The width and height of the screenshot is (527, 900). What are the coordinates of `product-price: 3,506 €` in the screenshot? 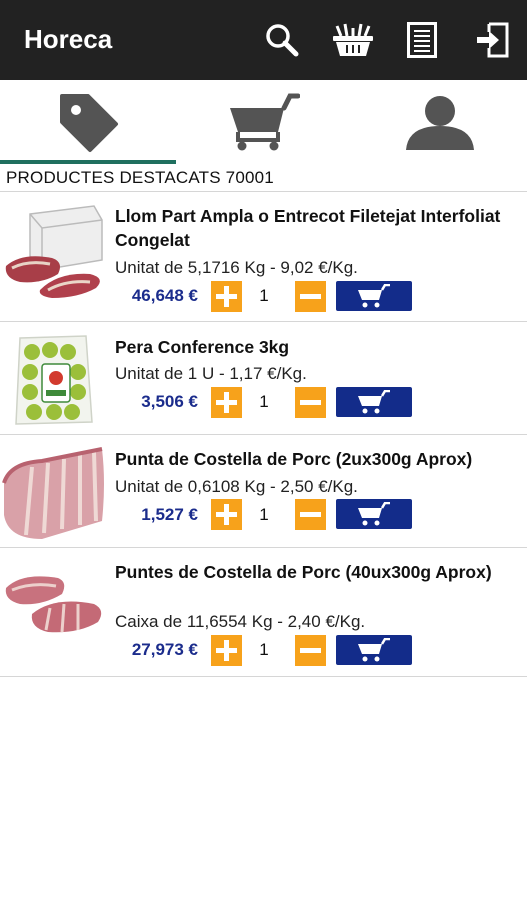 It's located at (169, 401).